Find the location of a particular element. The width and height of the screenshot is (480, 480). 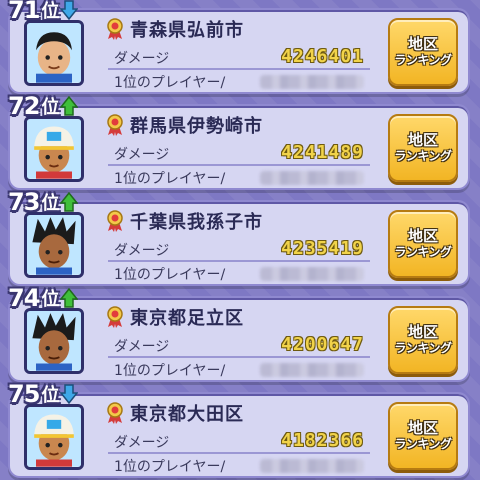

region-name: 青森県弘前市 is located at coordinates (187, 30).